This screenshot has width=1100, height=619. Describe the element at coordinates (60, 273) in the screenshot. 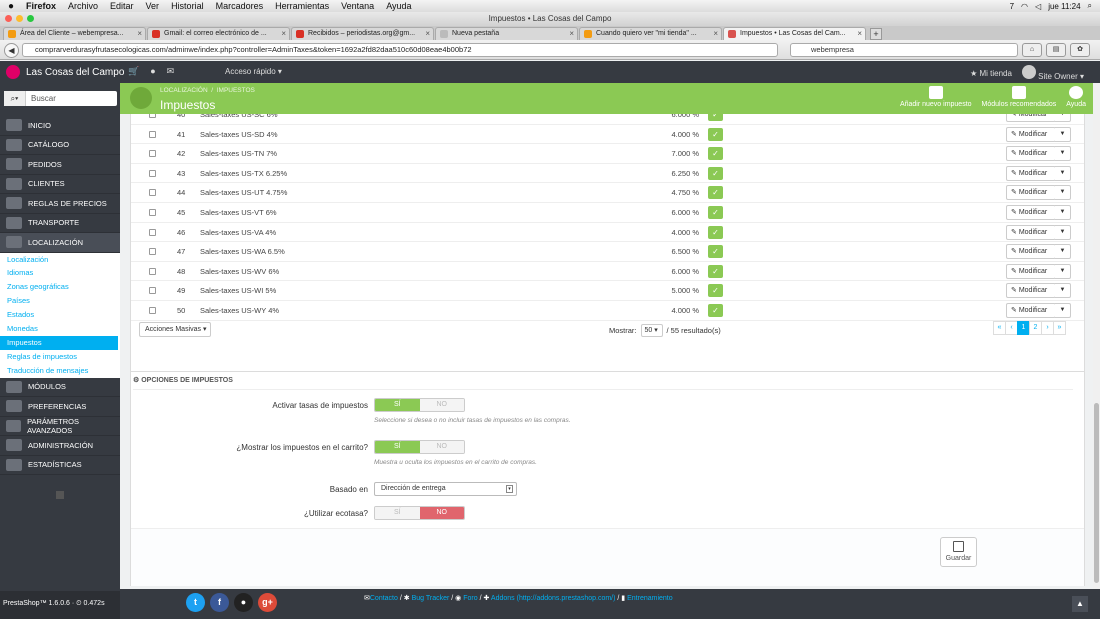

I see `submenu-item: Idiomas` at that location.